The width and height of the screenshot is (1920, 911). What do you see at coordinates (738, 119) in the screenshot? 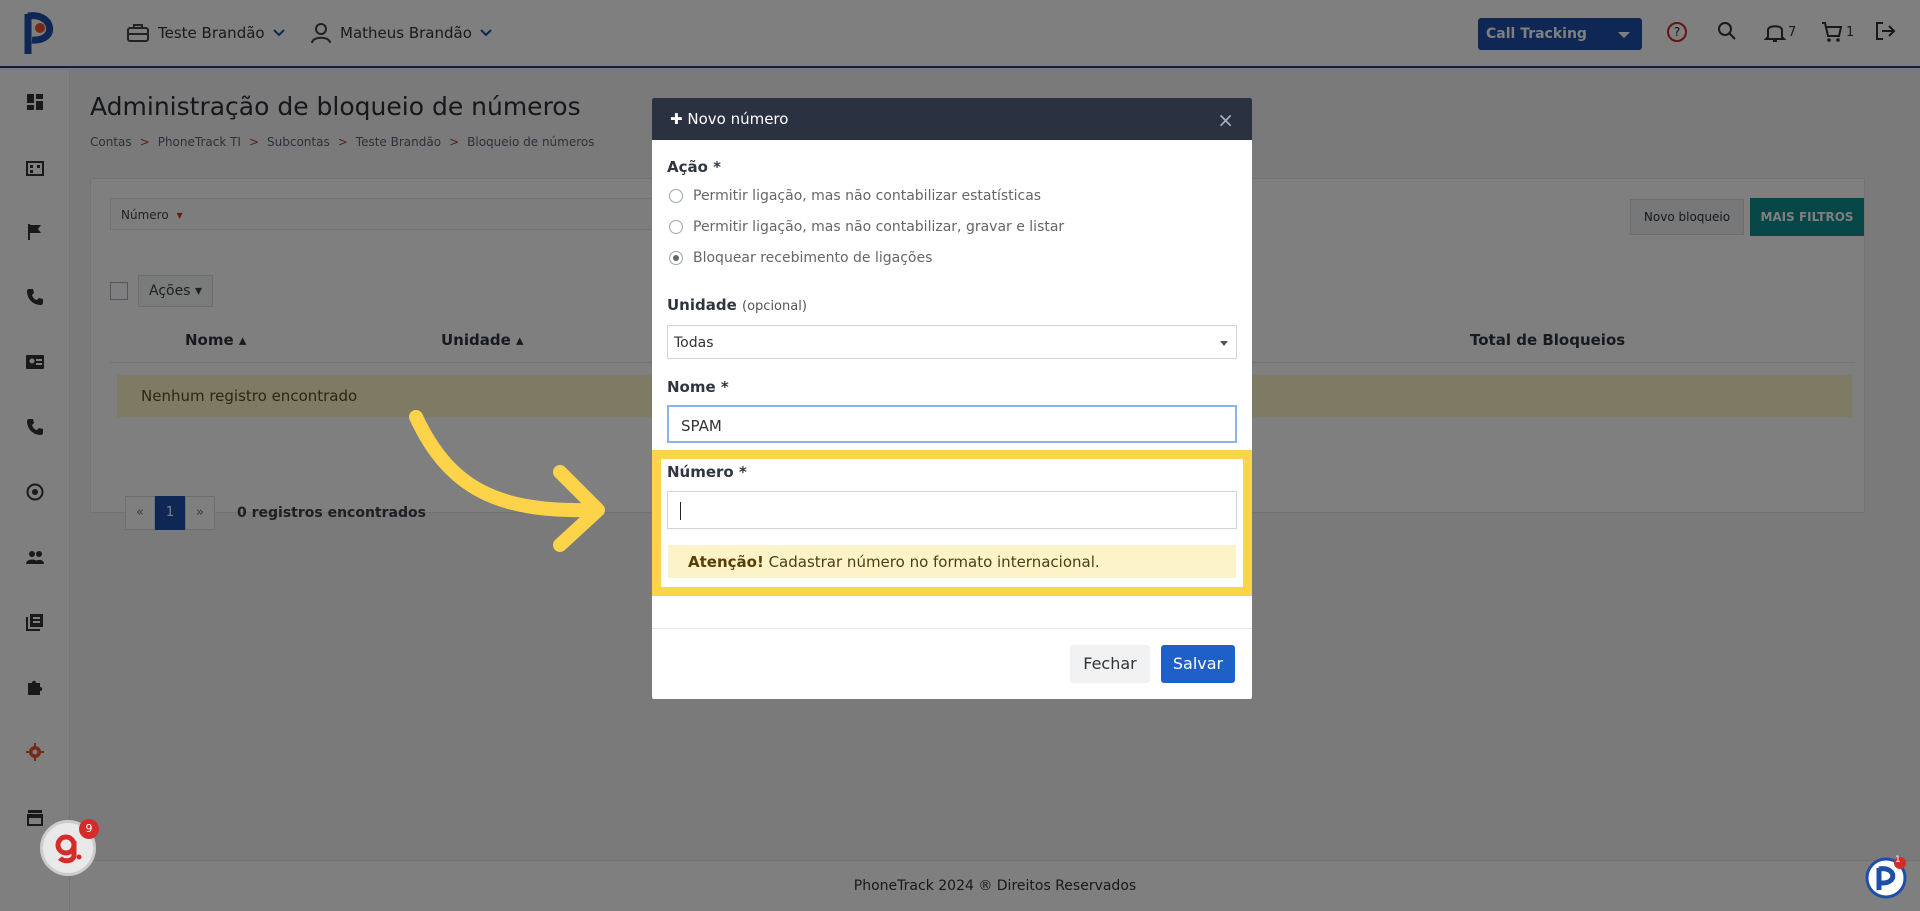
I see `modal-title: Novo número` at bounding box center [738, 119].